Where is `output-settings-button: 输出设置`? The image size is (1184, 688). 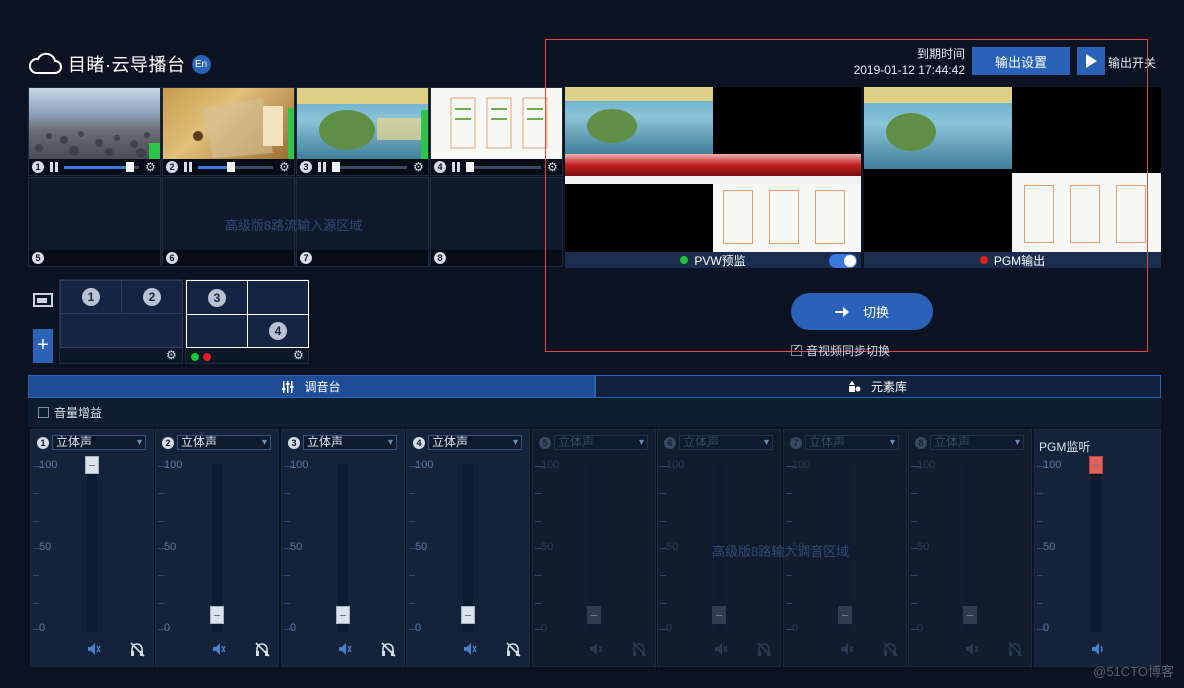 output-settings-button: 输出设置 is located at coordinates (1021, 61).